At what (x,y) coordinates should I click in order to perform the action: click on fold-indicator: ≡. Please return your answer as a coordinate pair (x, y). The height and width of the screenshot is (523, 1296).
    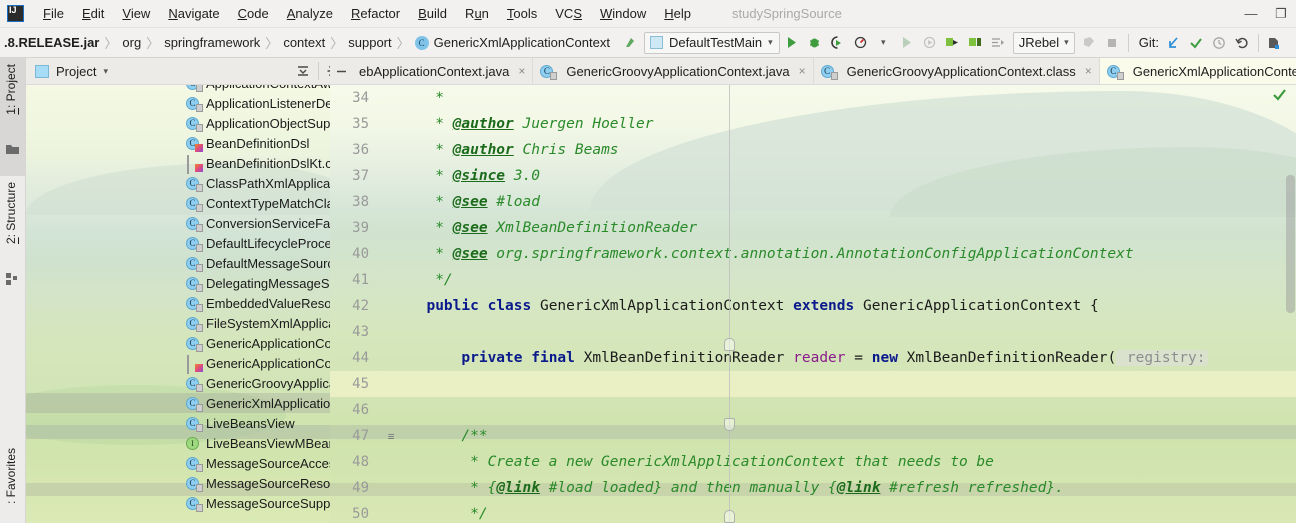
    Looking at the image, I should click on (391, 436).